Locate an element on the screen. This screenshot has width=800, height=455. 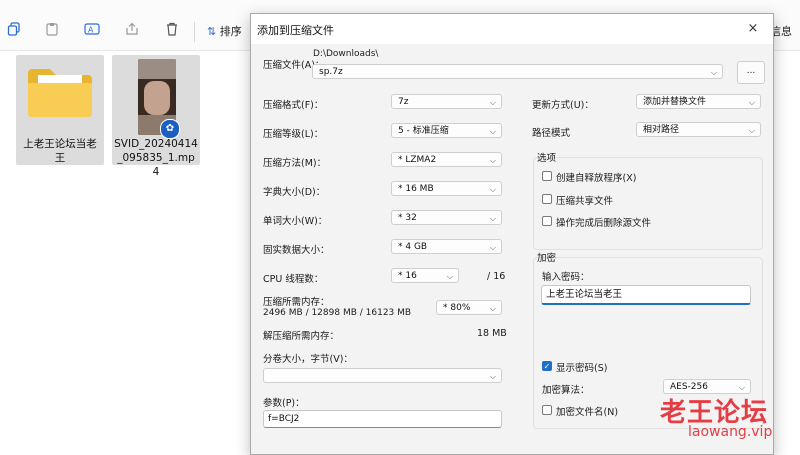
memory-percent-select: * 80% ⌵ is located at coordinates (469, 307).